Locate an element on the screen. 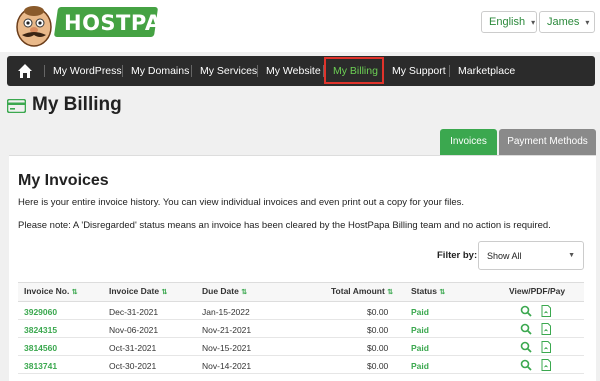 The height and width of the screenshot is (381, 600). nav-item-marketplace: Marketplace is located at coordinates (486, 71).